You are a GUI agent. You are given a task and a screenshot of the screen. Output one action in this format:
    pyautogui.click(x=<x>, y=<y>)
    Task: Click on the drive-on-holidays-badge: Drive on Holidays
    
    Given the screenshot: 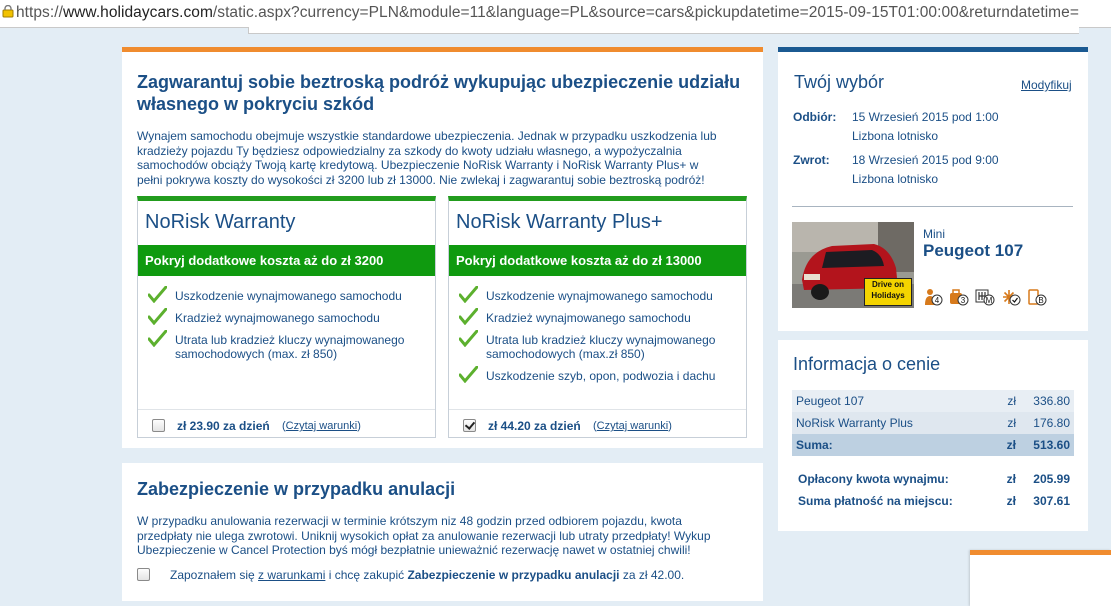 What is the action you would take?
    pyautogui.click(x=888, y=292)
    